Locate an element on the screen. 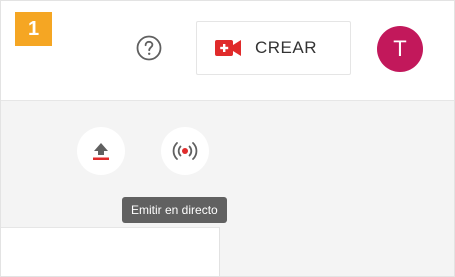 The height and width of the screenshot is (277, 455). upload-button is located at coordinates (101, 151).